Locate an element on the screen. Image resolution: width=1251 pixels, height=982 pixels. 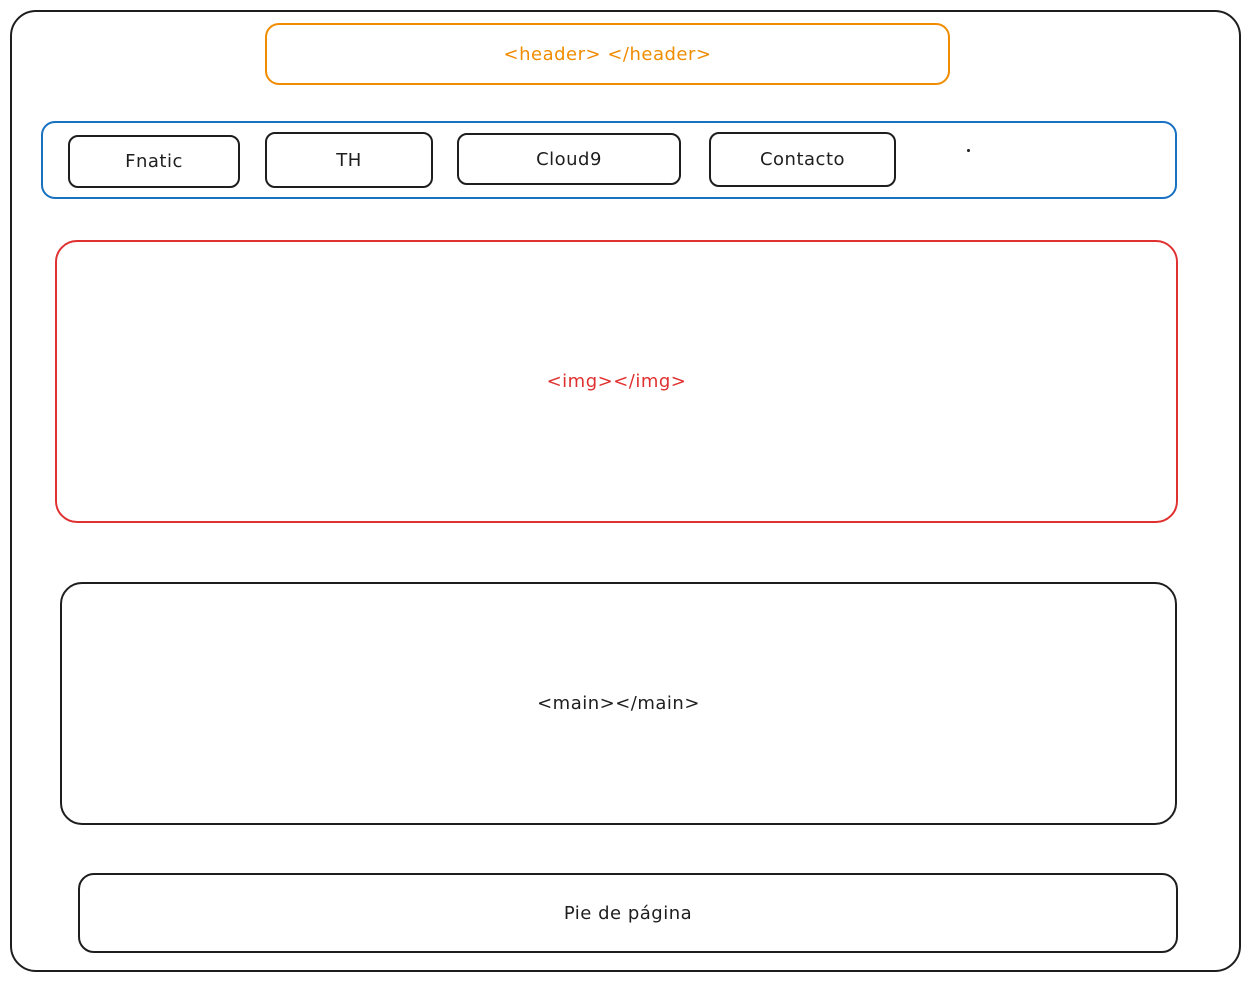
stray-dot is located at coordinates (968, 150).